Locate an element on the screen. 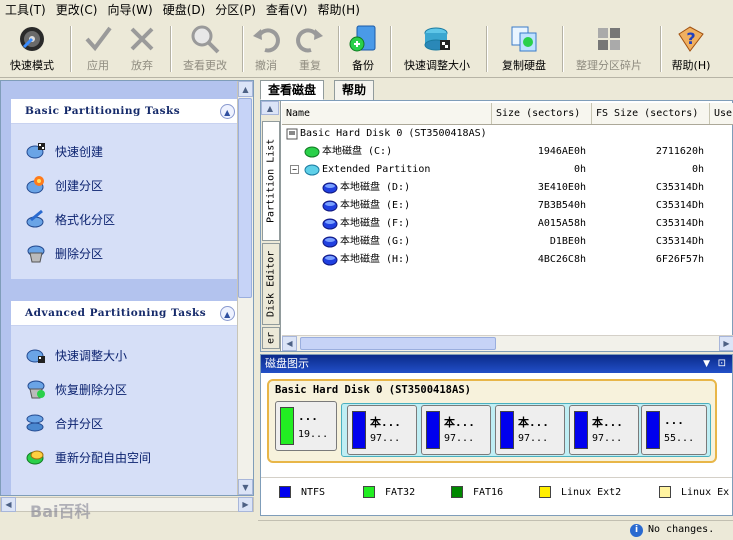 The image size is (733, 540). tree-collapse-icon: − is located at coordinates (294, 169).